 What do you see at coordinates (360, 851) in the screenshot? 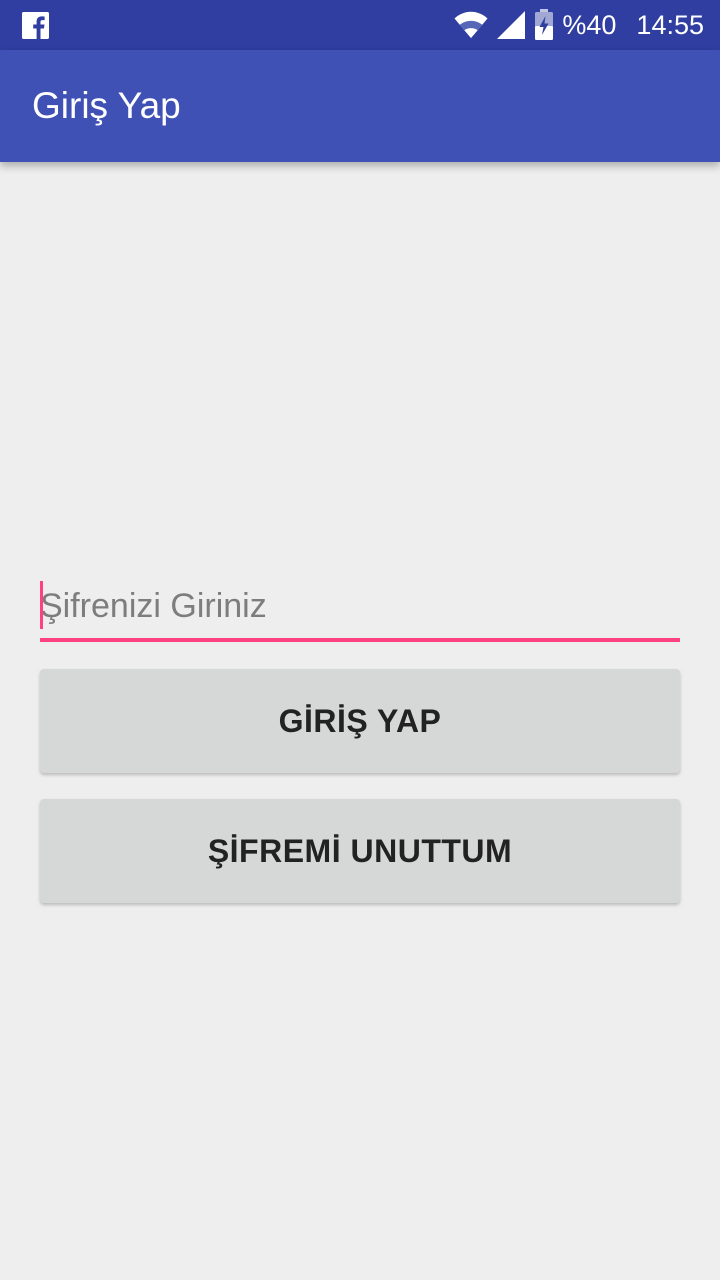
I see `forgot-password-button: ŞİFREMİ UNUTTUM` at bounding box center [360, 851].